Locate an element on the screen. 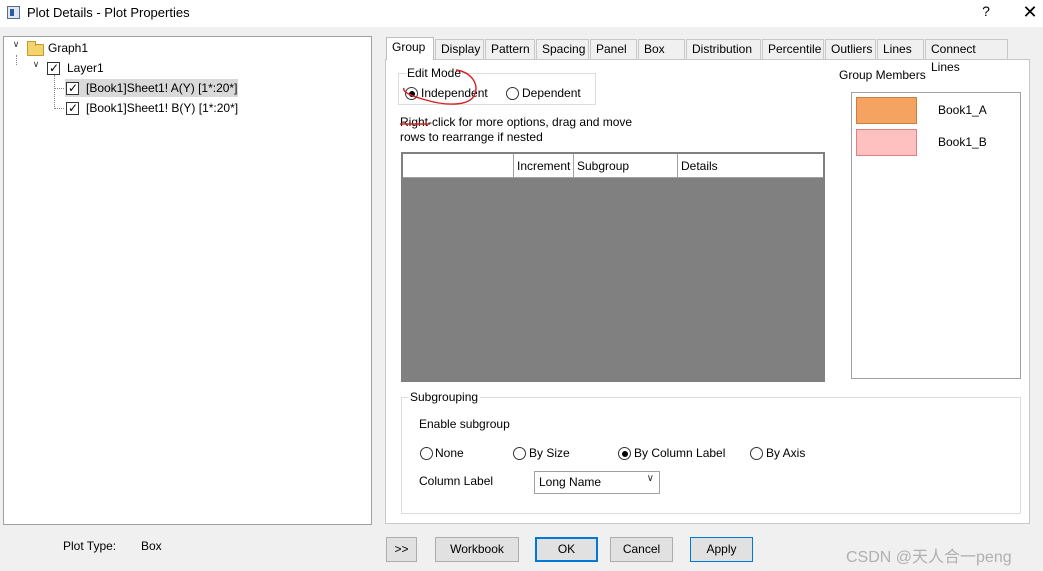  subgroup-size-radio is located at coordinates (519, 453).